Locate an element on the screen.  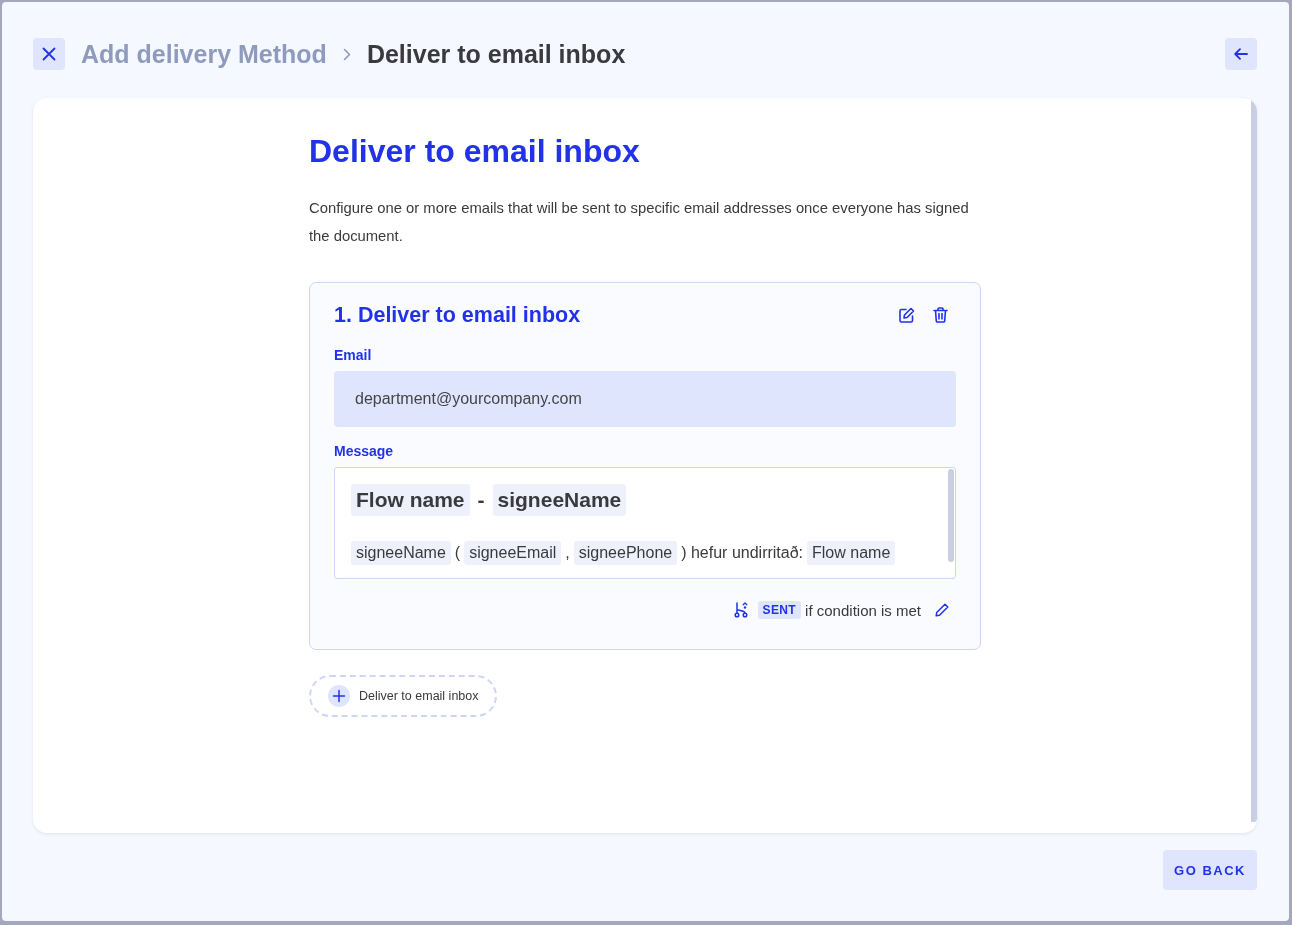
back-button is located at coordinates (1241, 54).